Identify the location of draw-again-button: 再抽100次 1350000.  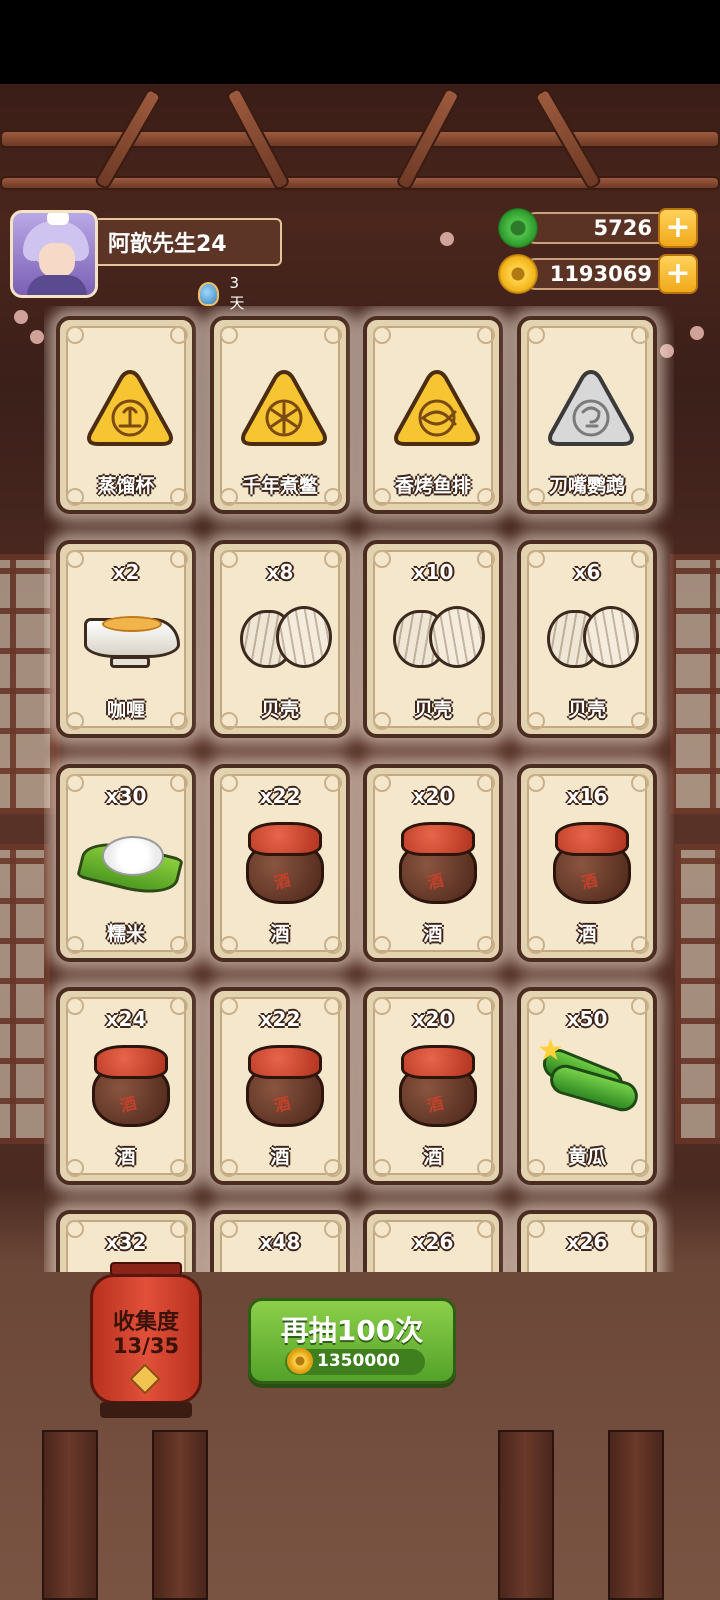
(352, 1341).